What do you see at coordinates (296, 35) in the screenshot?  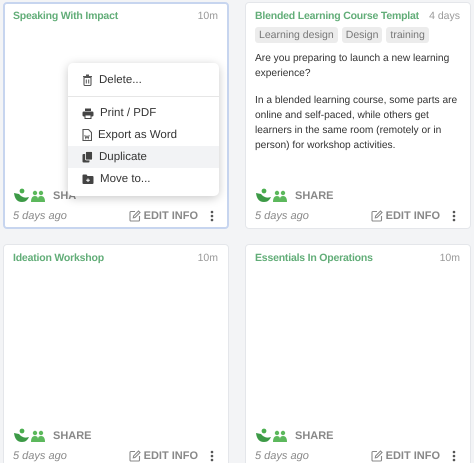 I see `tag: Learning design` at bounding box center [296, 35].